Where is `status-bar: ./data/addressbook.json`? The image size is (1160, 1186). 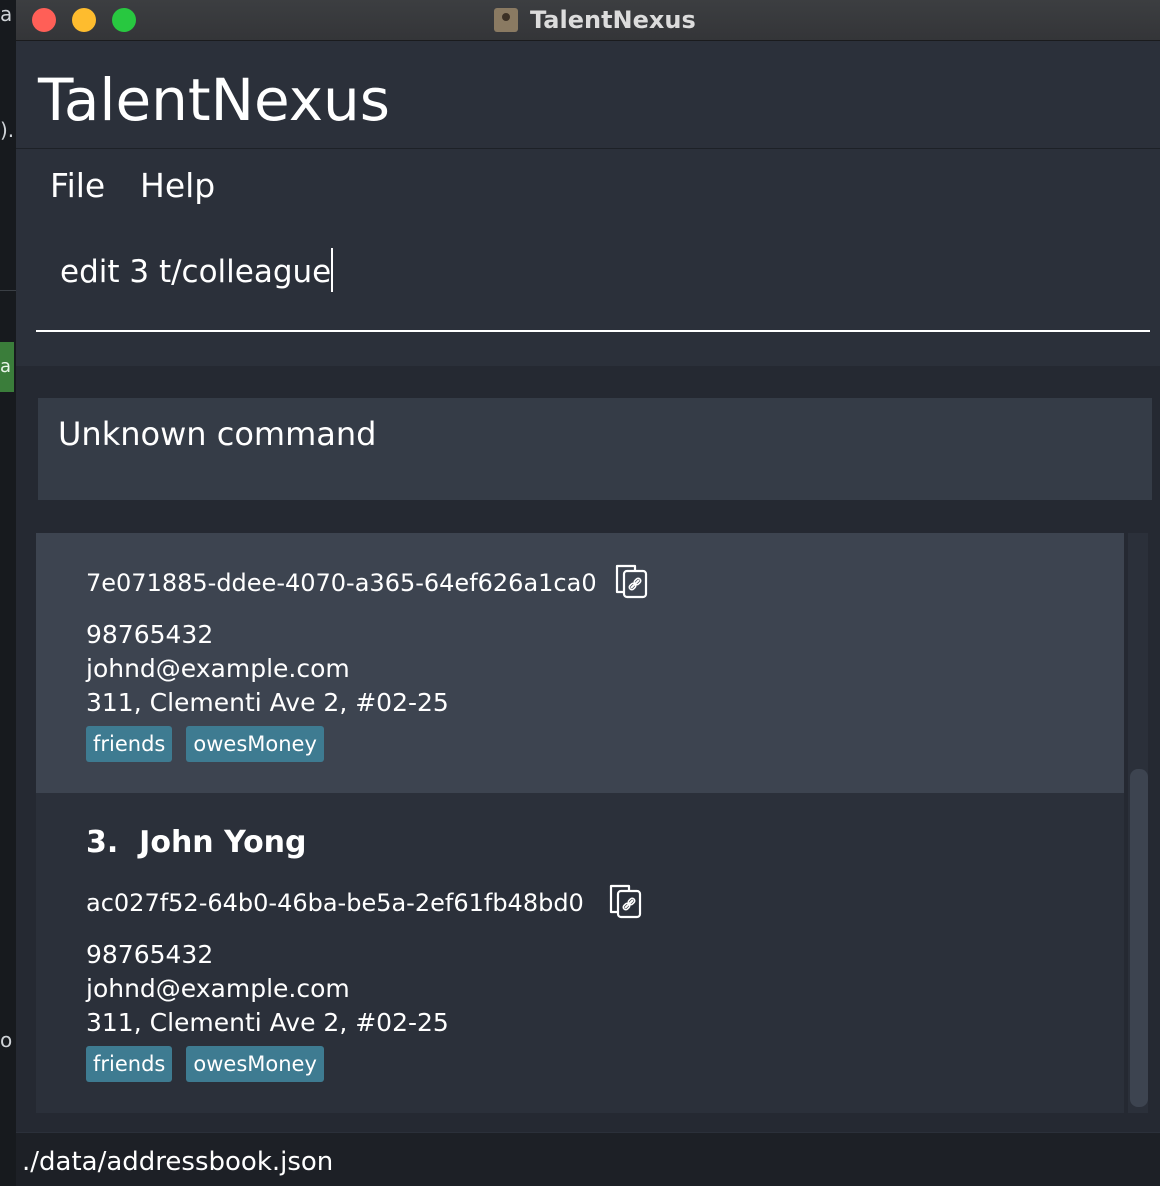
status-bar: ./data/addressbook.json is located at coordinates (588, 1159).